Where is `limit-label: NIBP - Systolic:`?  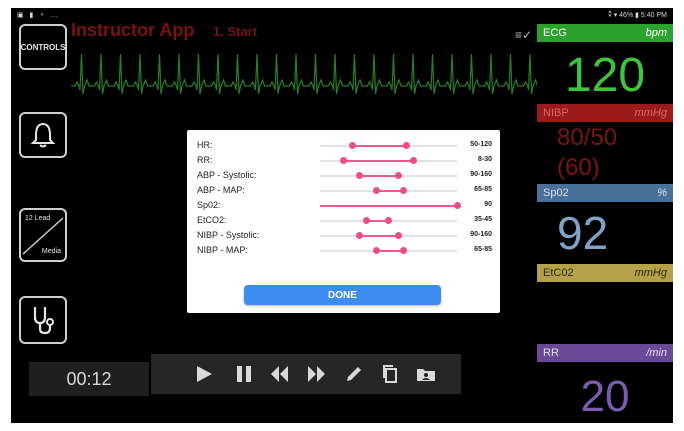 limit-label: NIBP - Systolic: is located at coordinates (228, 235).